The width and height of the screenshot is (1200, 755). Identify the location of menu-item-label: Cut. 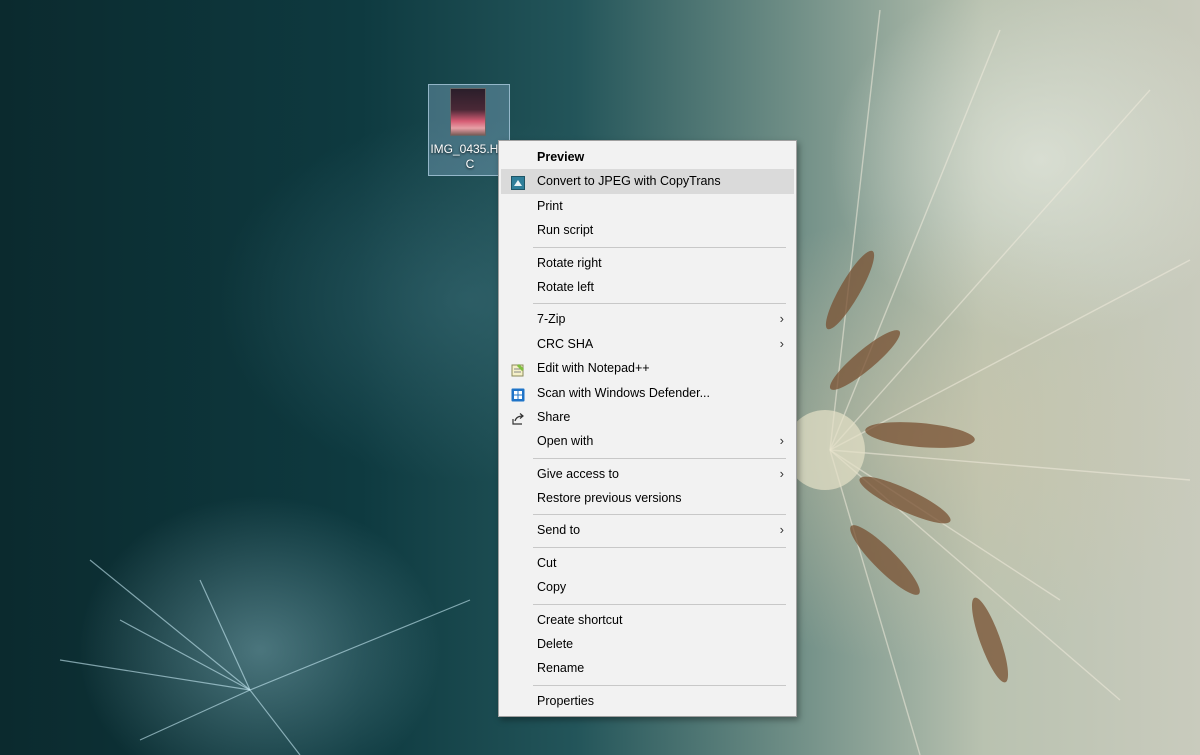
(547, 562).